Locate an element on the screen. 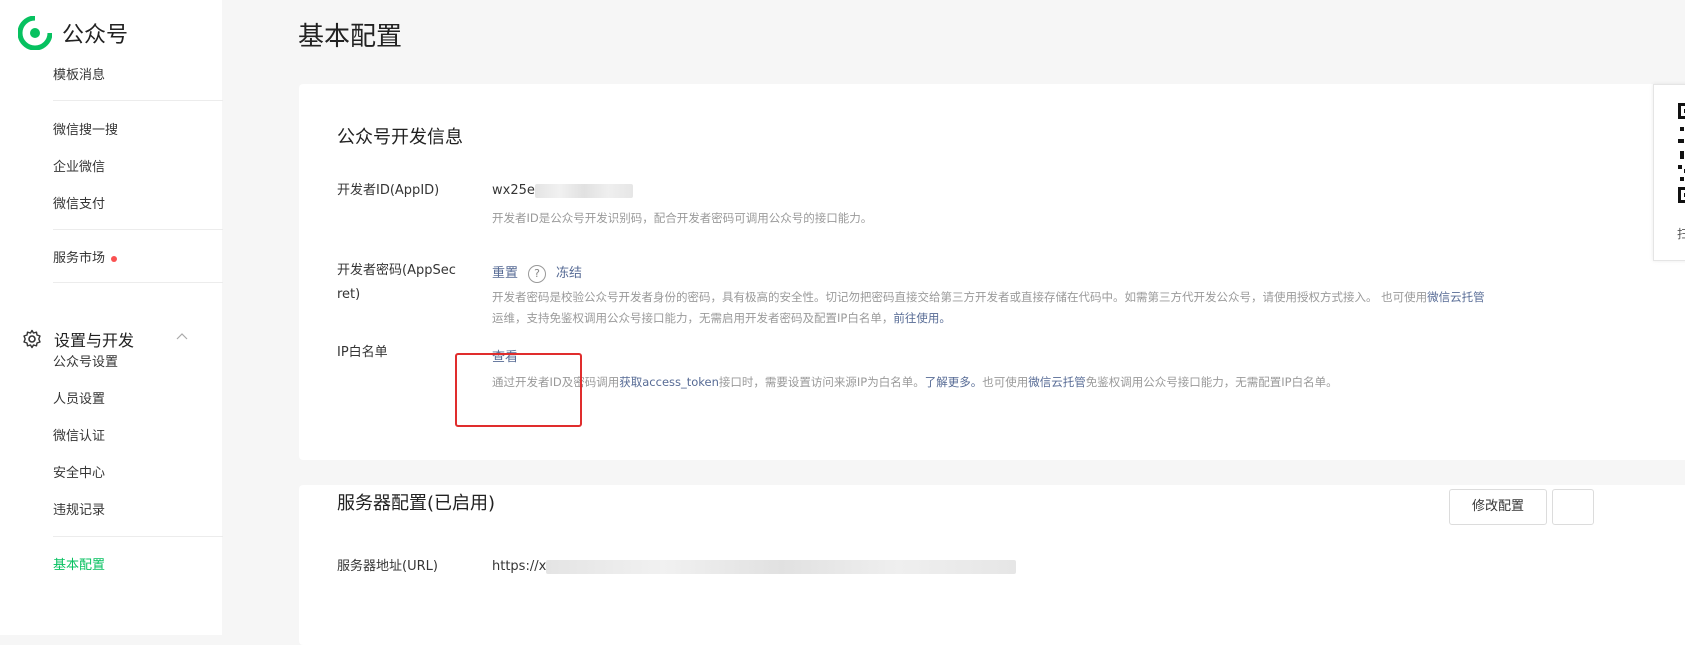 The width and height of the screenshot is (1685, 645). ip-desc-text: 也可使用 is located at coordinates (1005, 382).